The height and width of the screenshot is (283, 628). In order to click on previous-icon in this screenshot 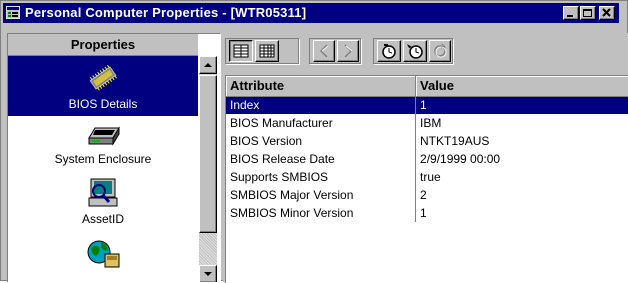, I will do `click(324, 51)`.